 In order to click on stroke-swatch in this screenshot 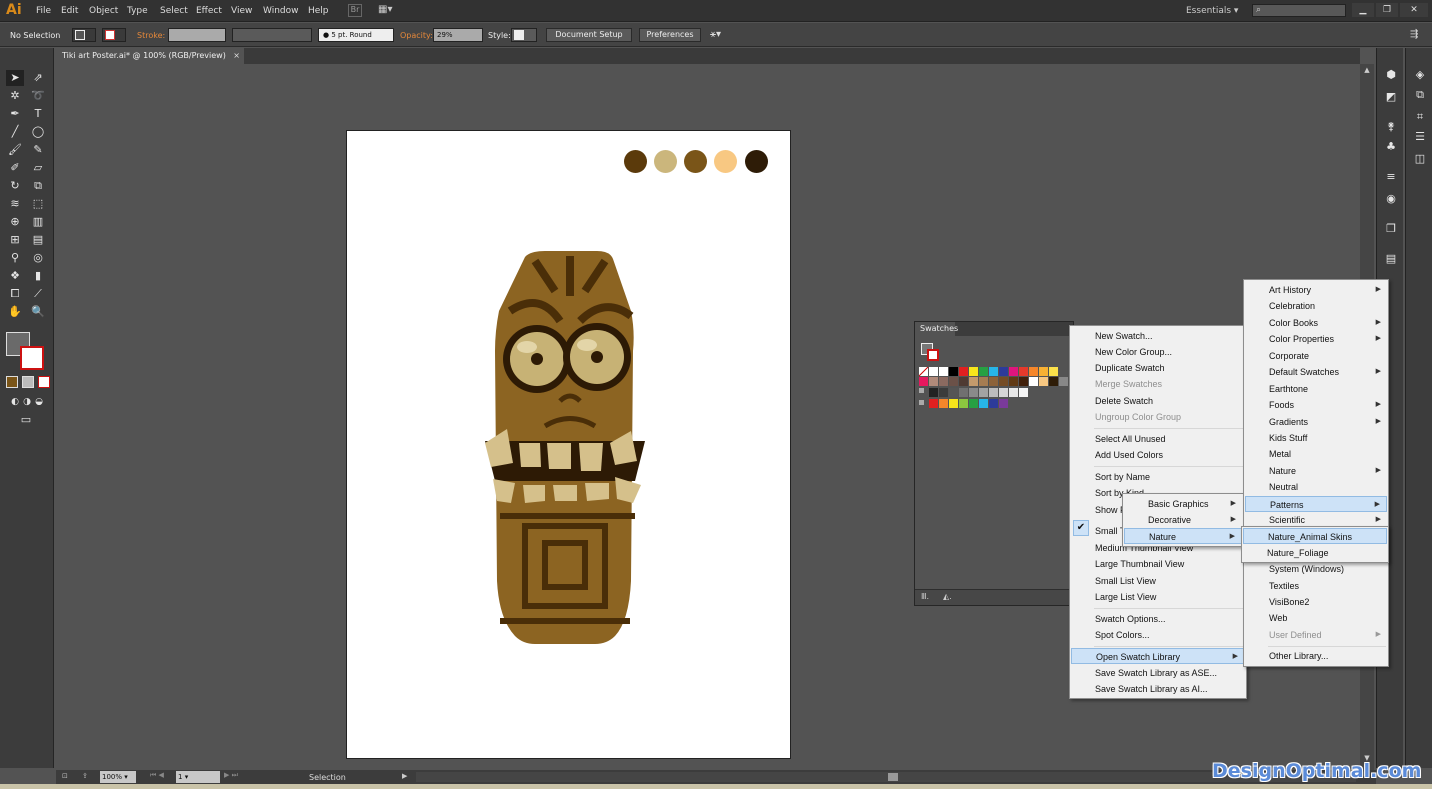, I will do `click(32, 358)`.